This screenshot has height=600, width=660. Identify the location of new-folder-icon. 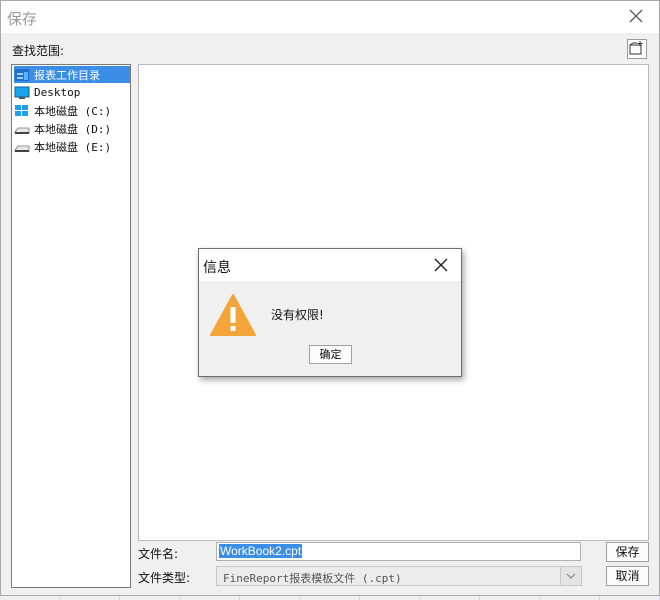
(636, 48).